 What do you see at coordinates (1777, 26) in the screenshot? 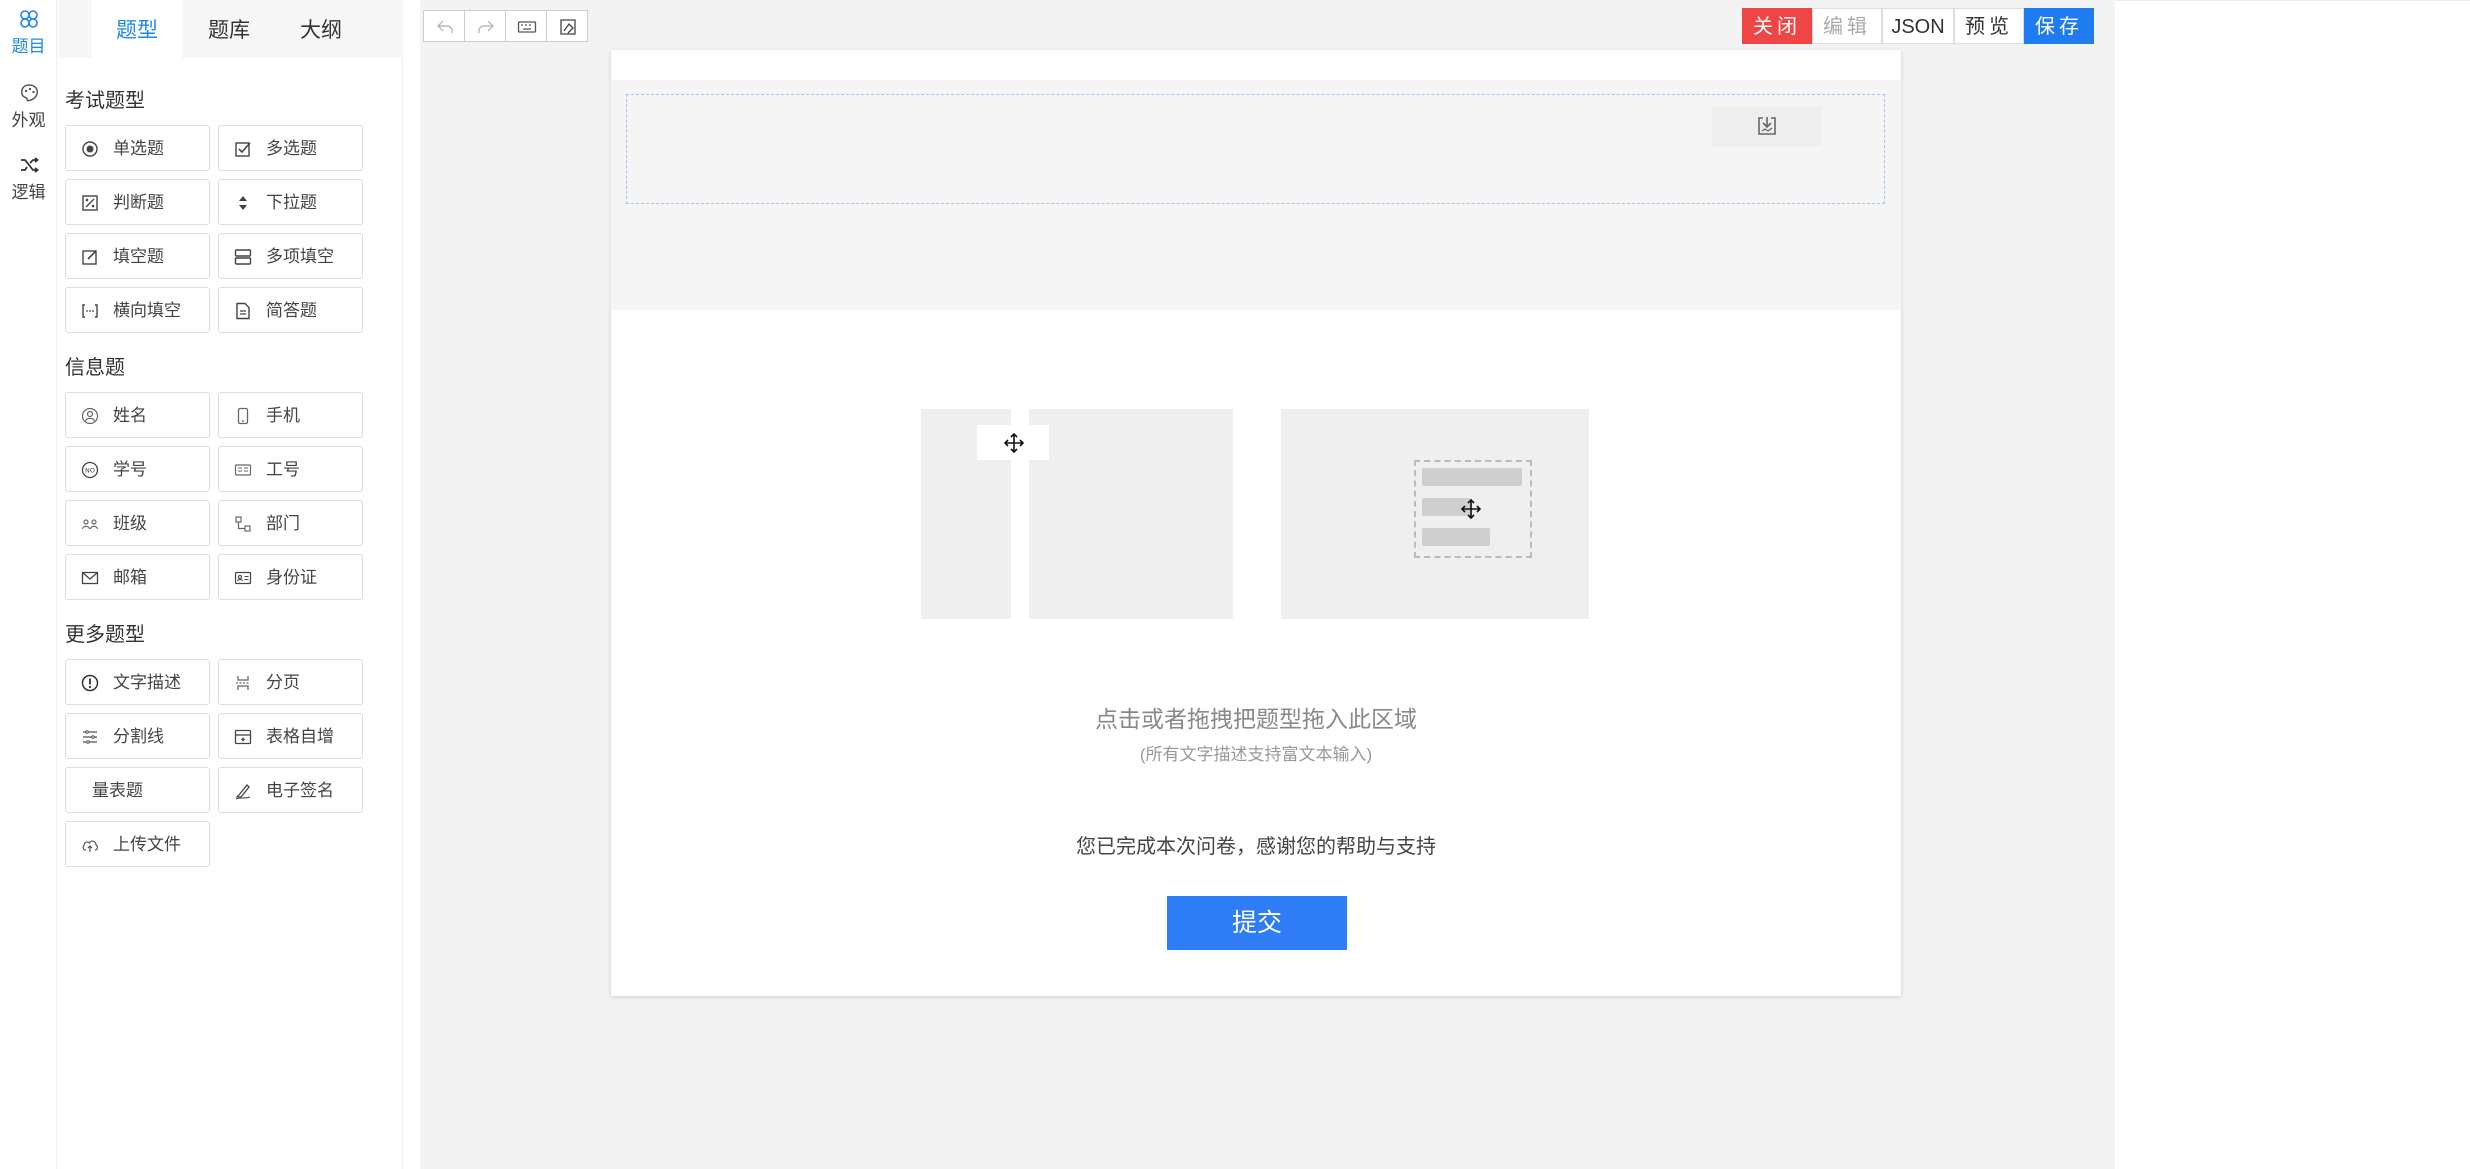
I see `close-button: 关闭` at bounding box center [1777, 26].